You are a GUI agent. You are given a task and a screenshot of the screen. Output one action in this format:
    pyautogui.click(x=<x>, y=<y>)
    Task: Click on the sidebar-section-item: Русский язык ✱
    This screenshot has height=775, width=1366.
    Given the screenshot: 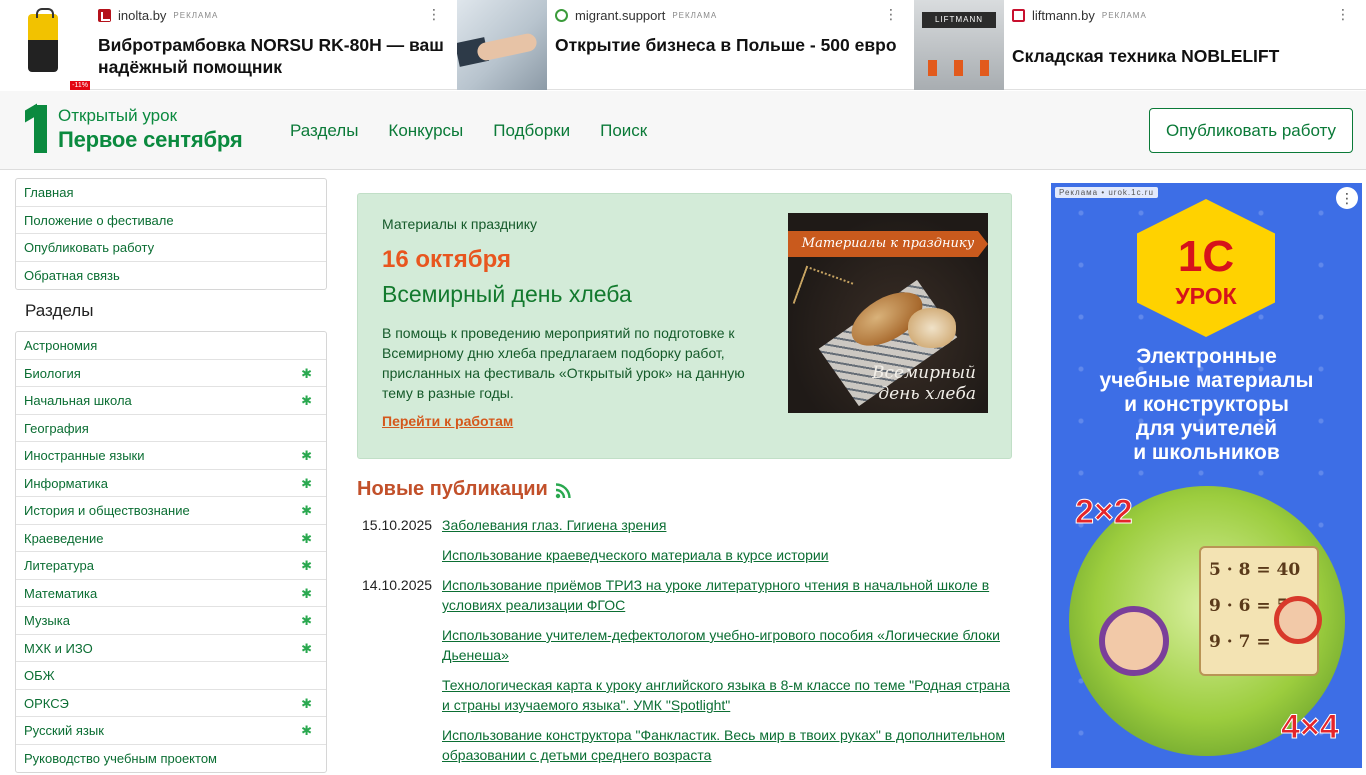 What is the action you would take?
    pyautogui.click(x=171, y=731)
    